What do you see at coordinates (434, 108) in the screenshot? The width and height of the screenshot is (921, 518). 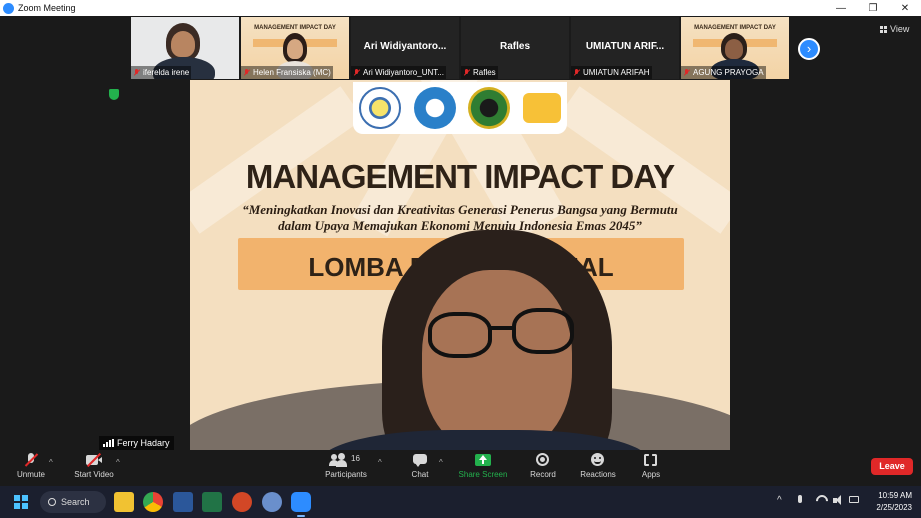 I see `faculty-logo` at bounding box center [434, 108].